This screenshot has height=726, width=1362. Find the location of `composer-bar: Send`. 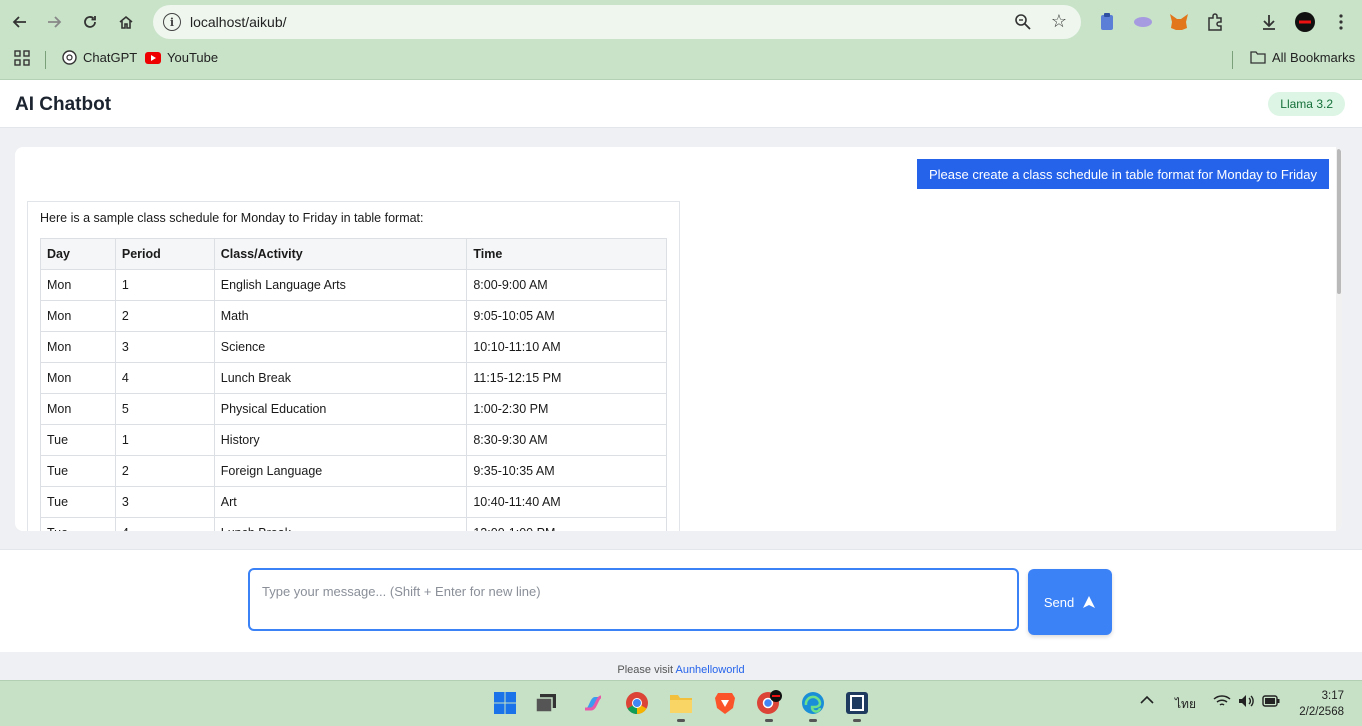

composer-bar: Send is located at coordinates (681, 600).